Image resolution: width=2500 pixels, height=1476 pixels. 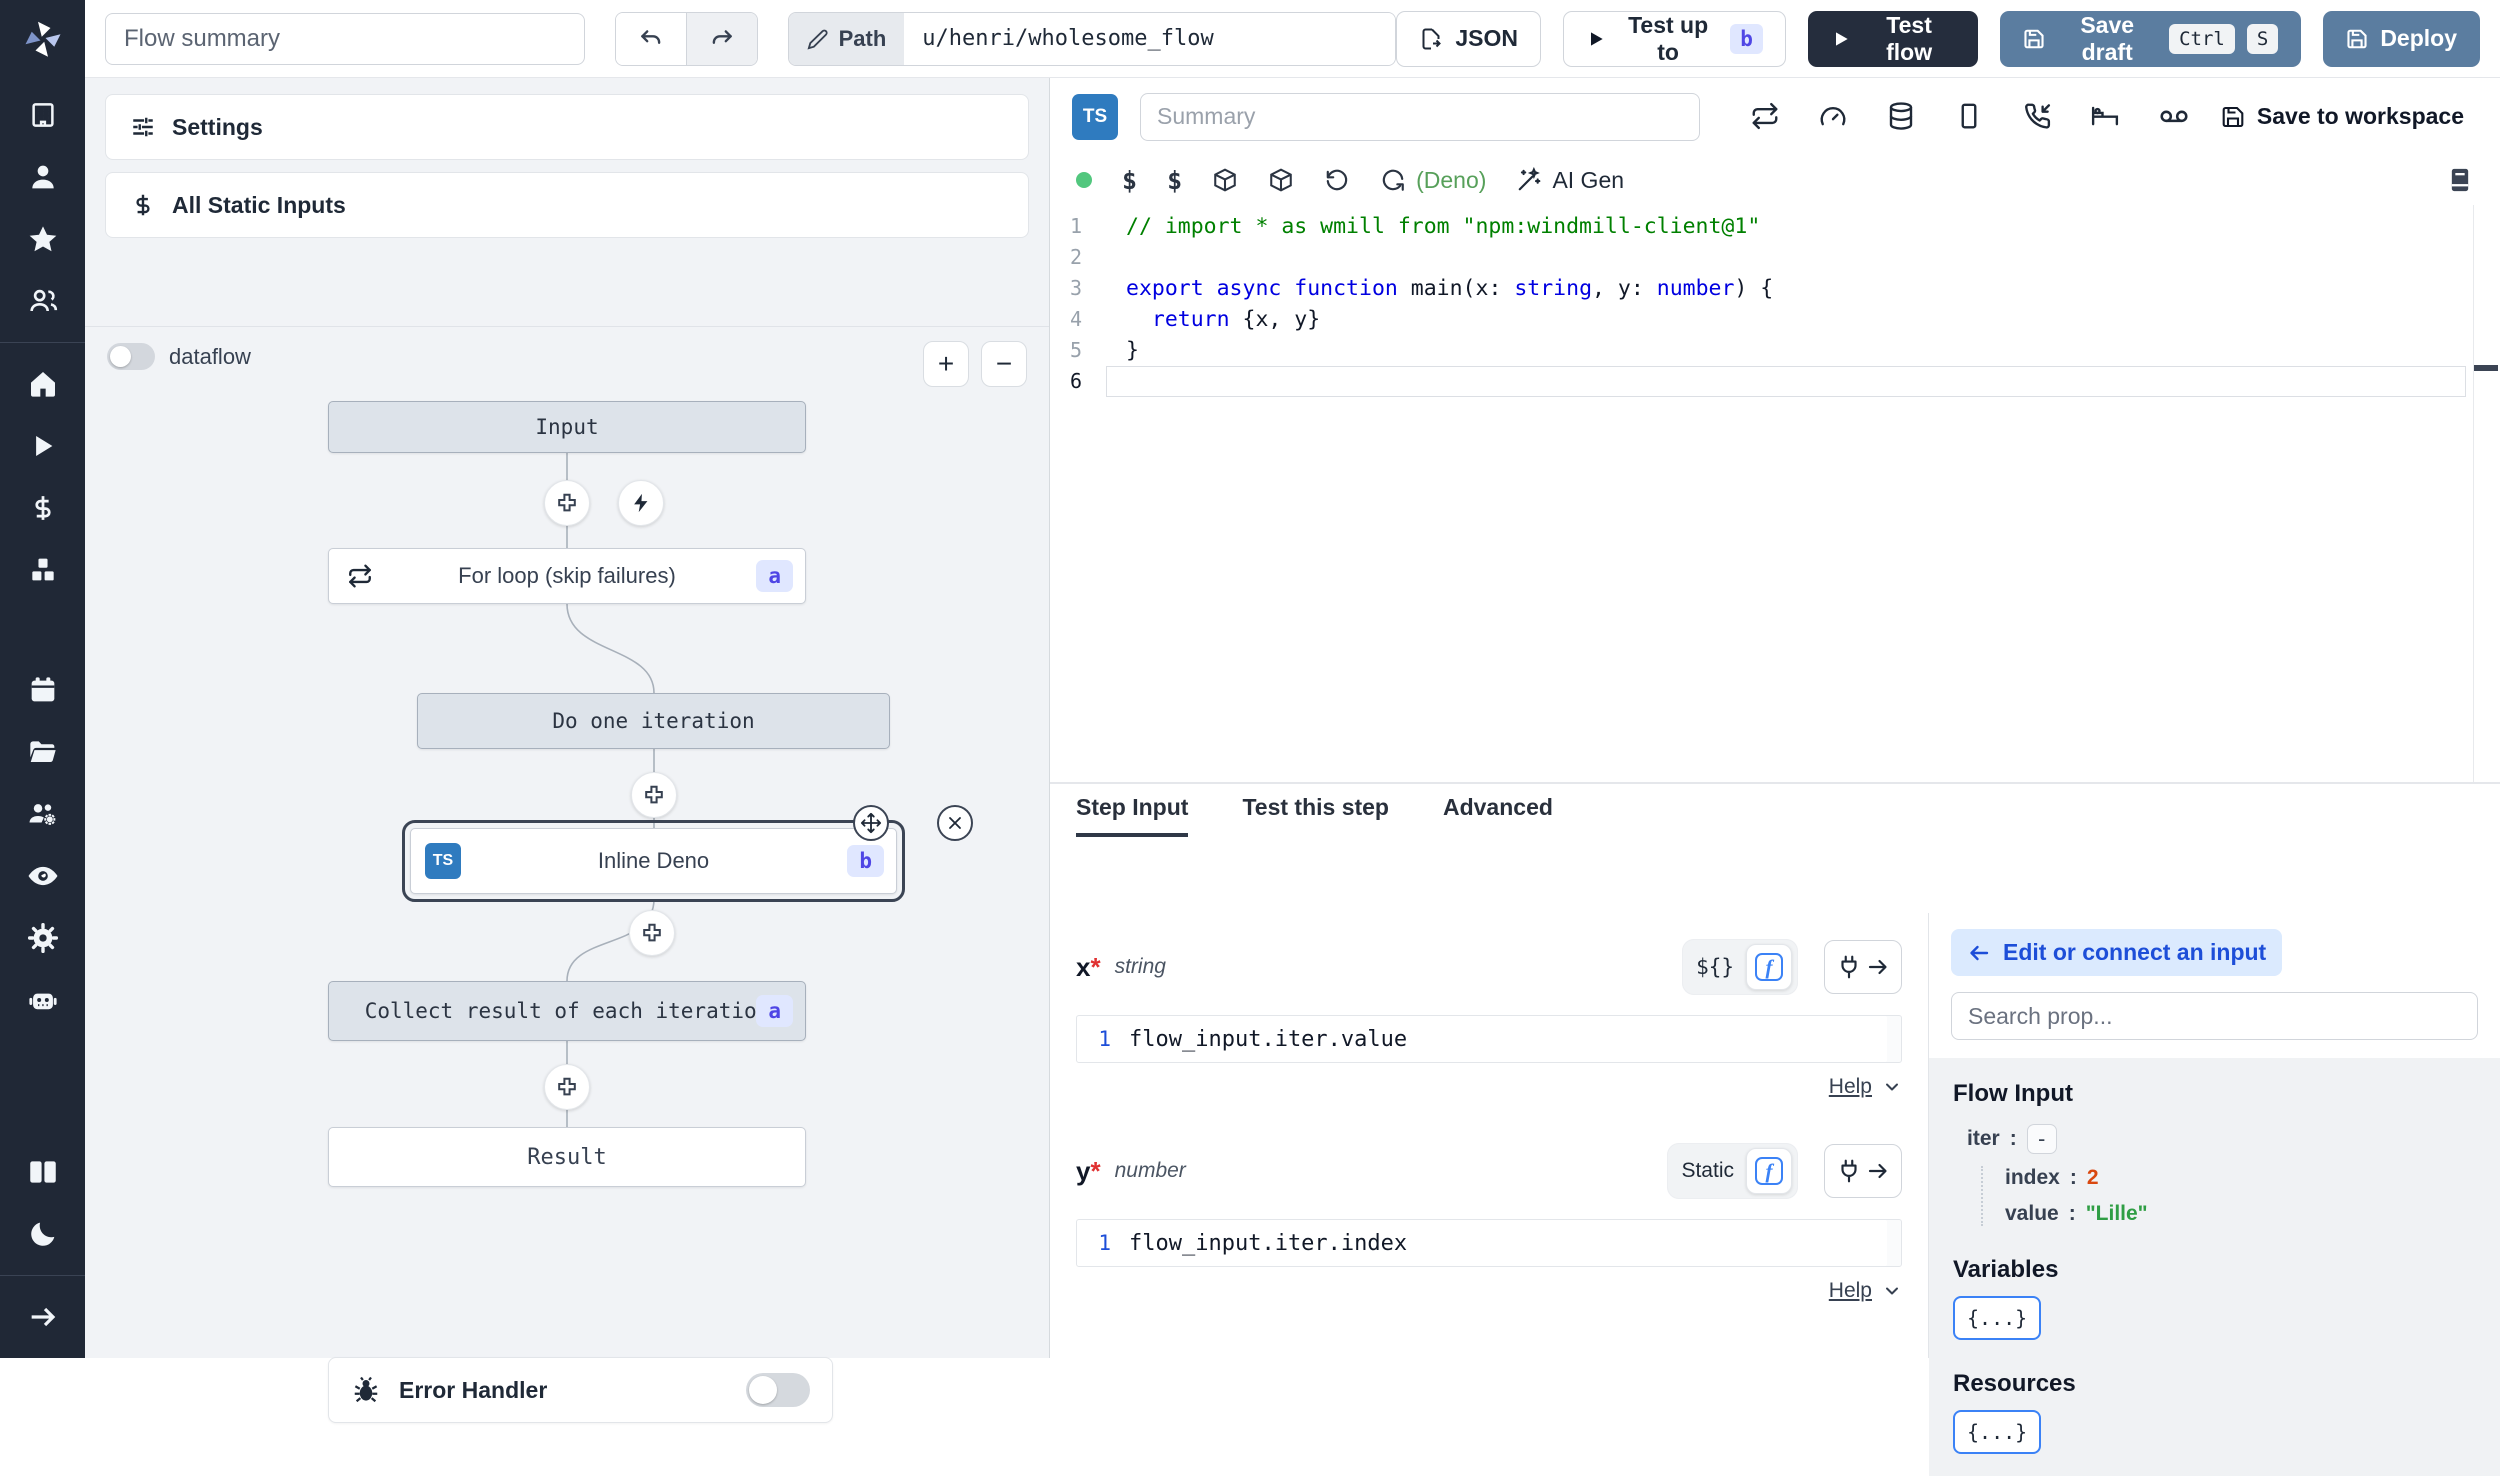 I want to click on zoom-in-button: +, so click(x=946, y=364).